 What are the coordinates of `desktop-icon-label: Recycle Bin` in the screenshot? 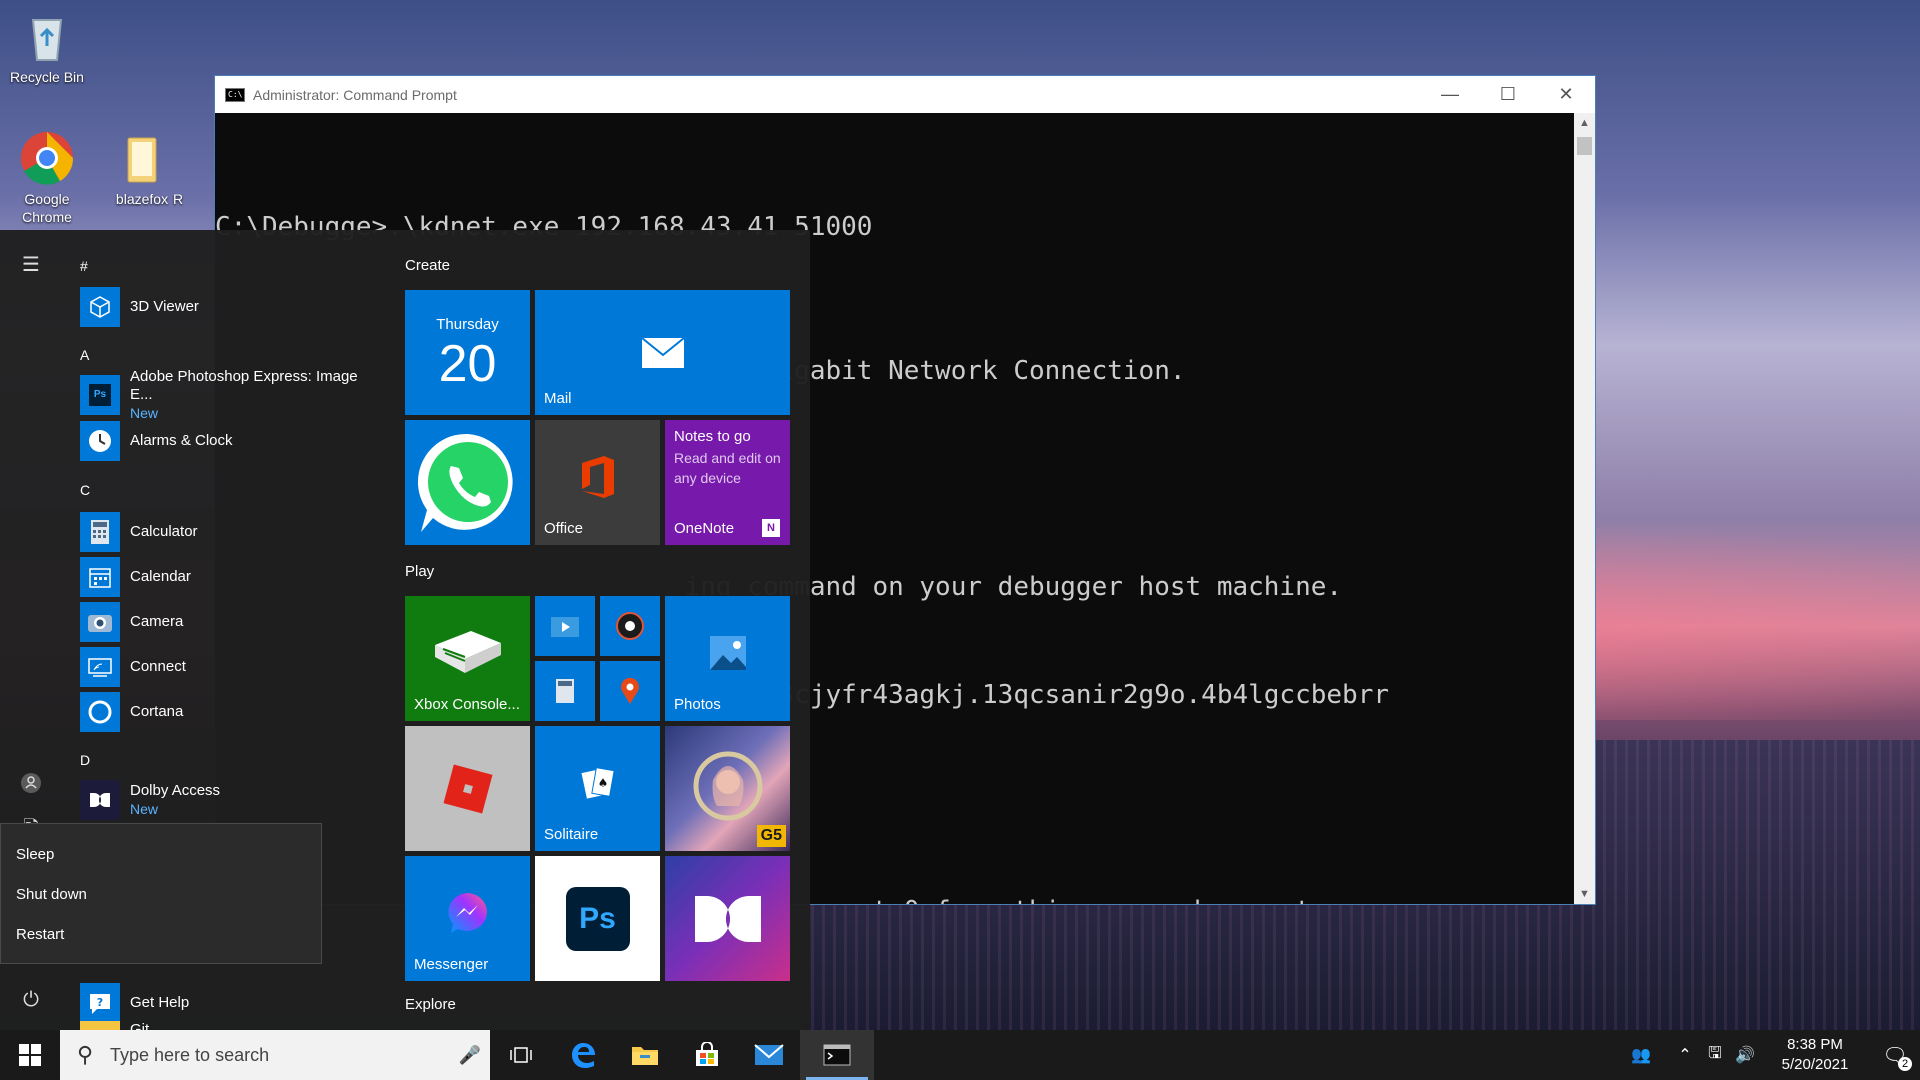 It's located at (47, 77).